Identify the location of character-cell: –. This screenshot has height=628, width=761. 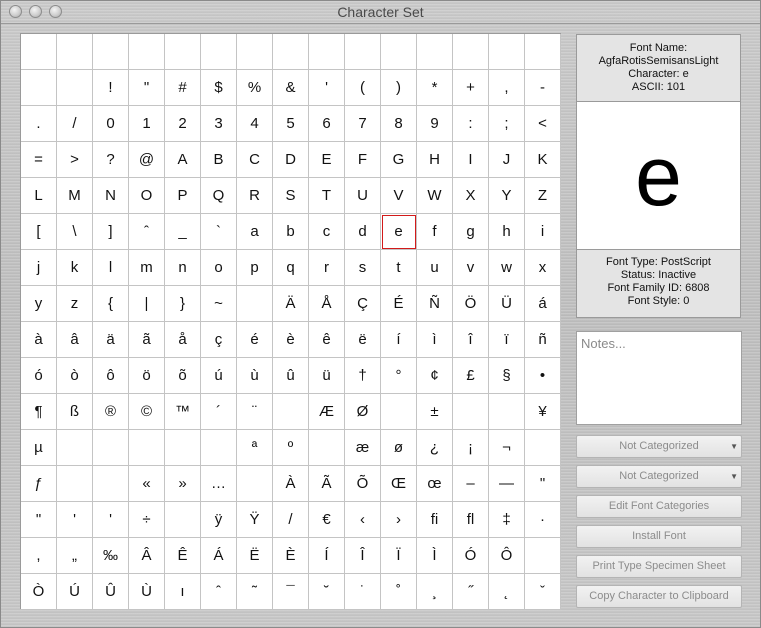
(471, 484).